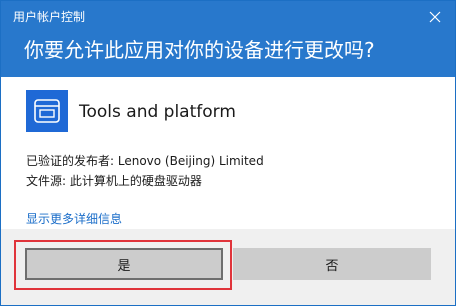 The width and height of the screenshot is (456, 306). I want to click on yes-button: 是, so click(124, 264).